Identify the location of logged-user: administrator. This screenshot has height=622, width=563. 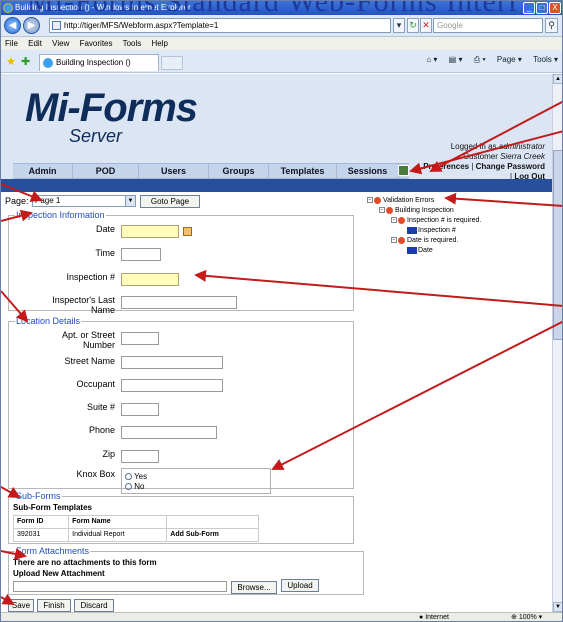
(521, 146).